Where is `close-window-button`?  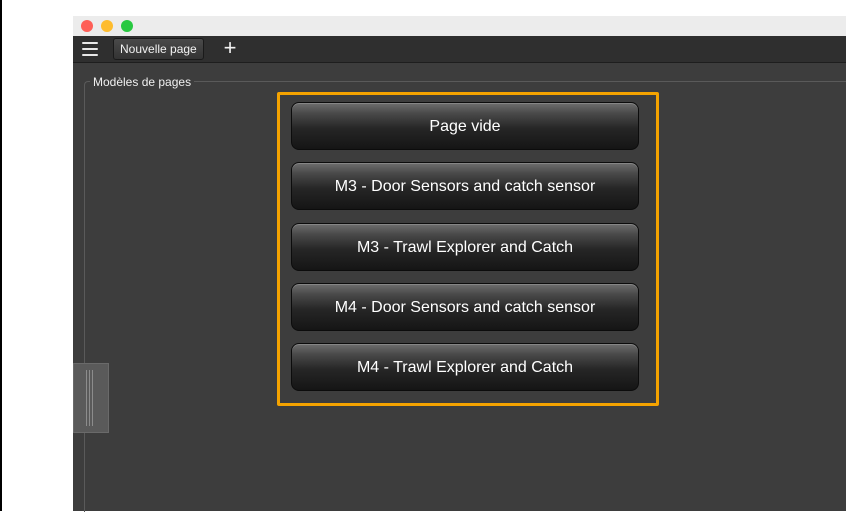
close-window-button is located at coordinates (87, 26).